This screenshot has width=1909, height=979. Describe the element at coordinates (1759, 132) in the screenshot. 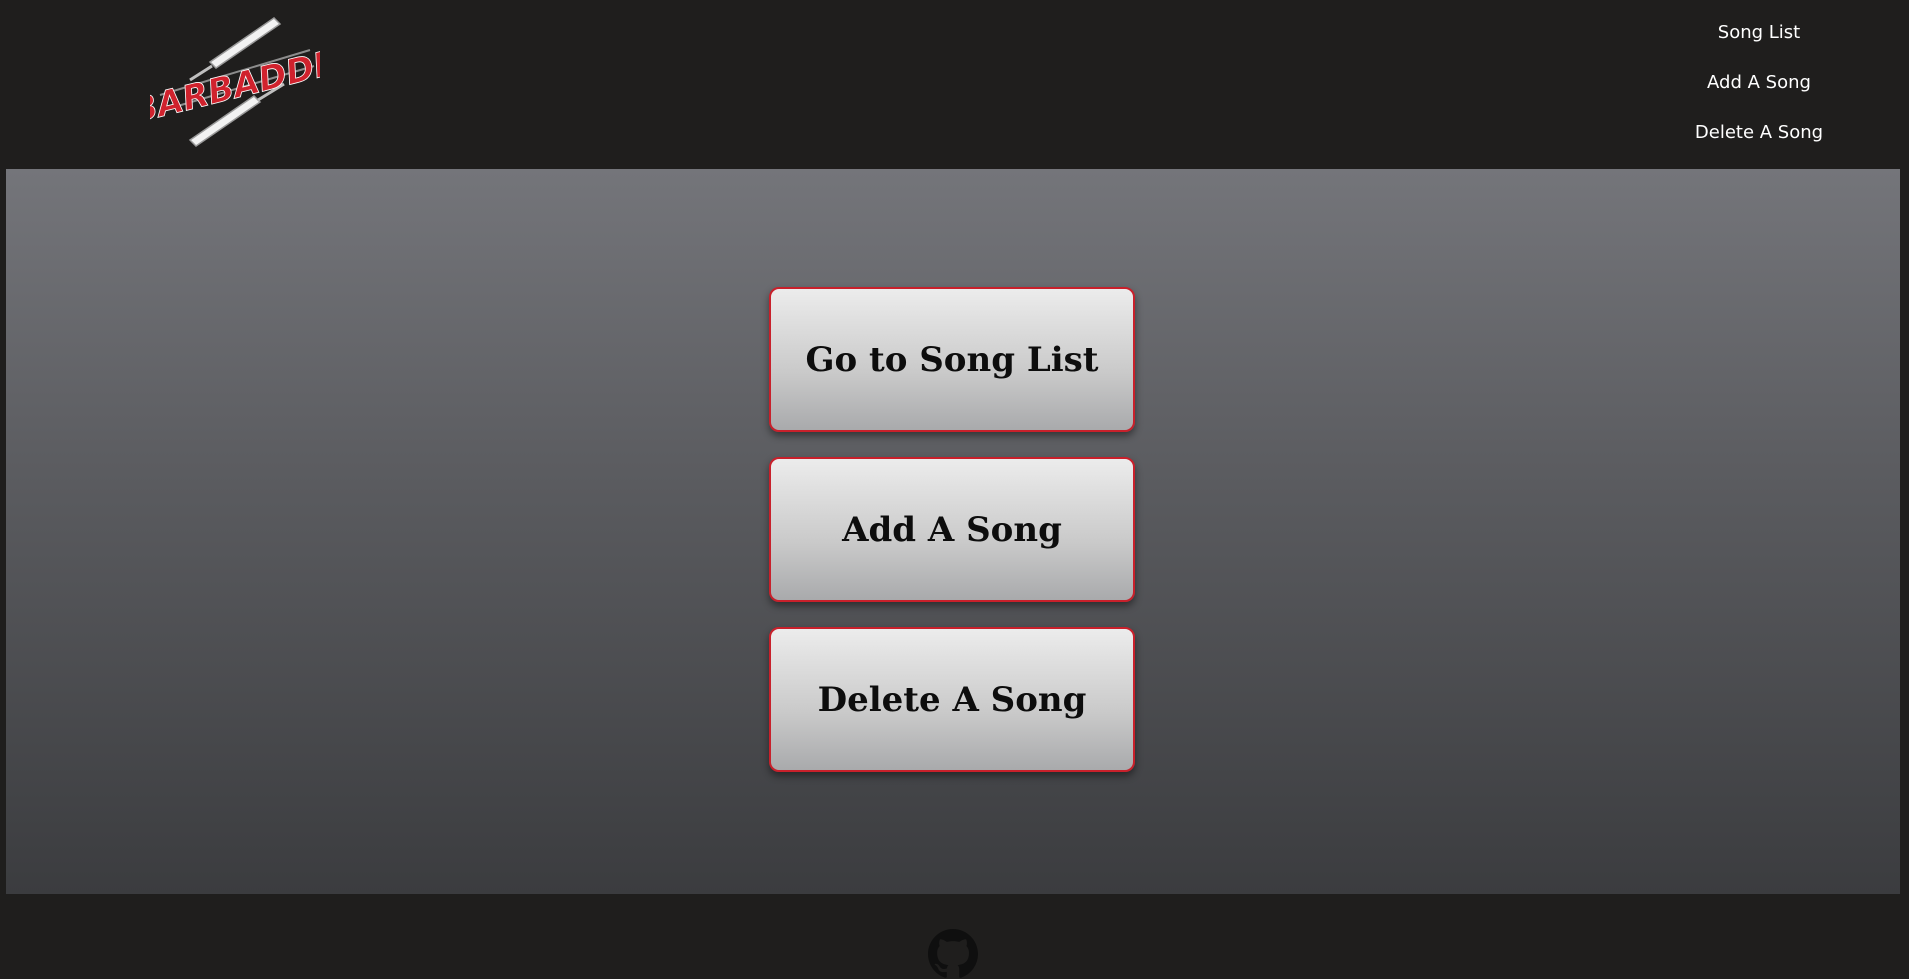

I see `nav-link-delete-song: Delete A Song` at that location.